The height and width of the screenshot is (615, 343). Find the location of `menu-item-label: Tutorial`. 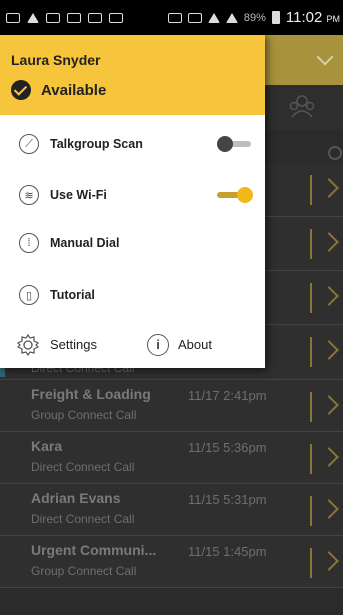

menu-item-label: Tutorial is located at coordinates (72, 295).